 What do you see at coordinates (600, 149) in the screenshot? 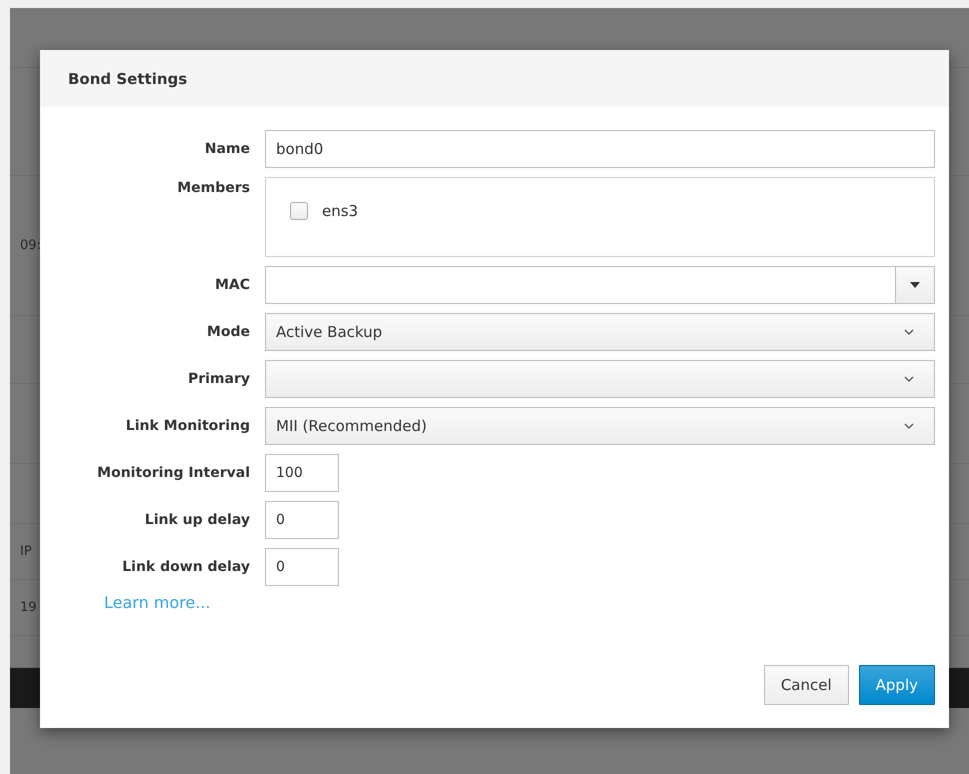
I see `name-field: bond0` at bounding box center [600, 149].